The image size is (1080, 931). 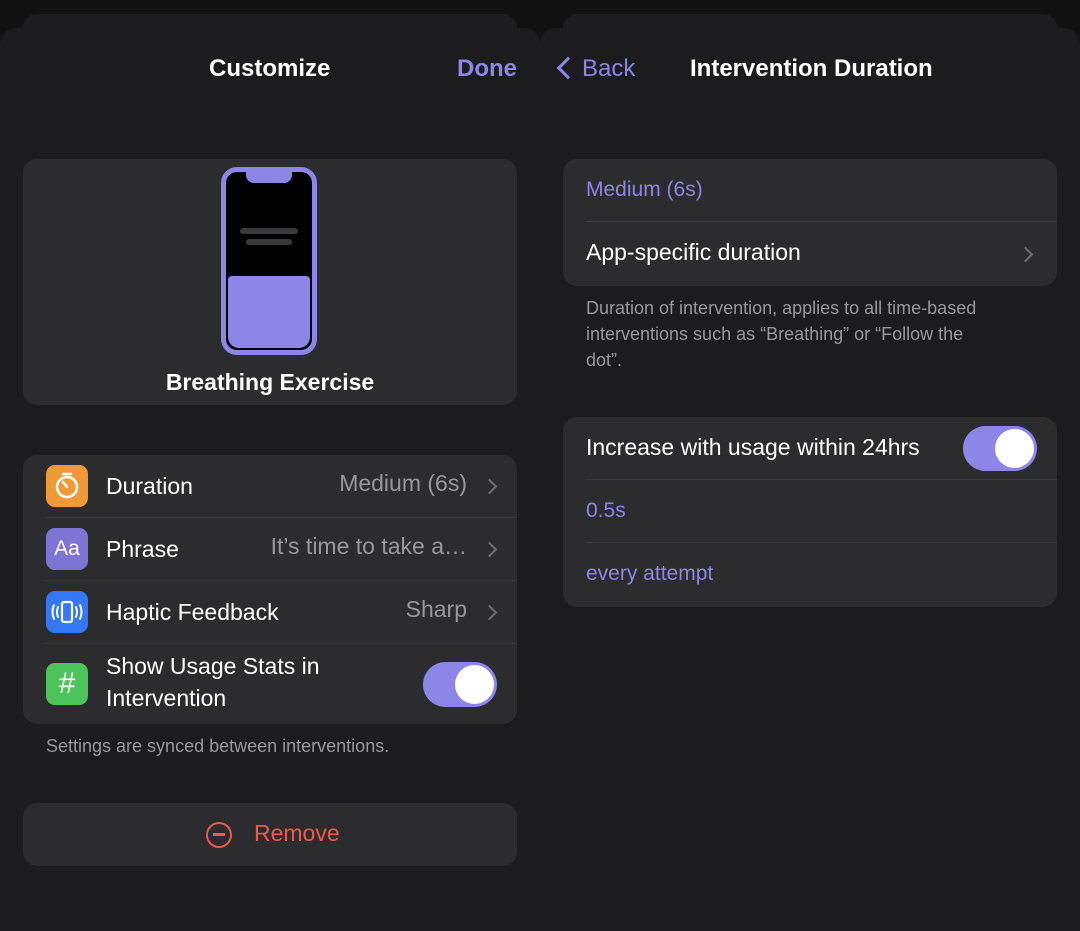 I want to click on haptic-feedback-row: Haptic Feedback Sharp, so click(x=270, y=612).